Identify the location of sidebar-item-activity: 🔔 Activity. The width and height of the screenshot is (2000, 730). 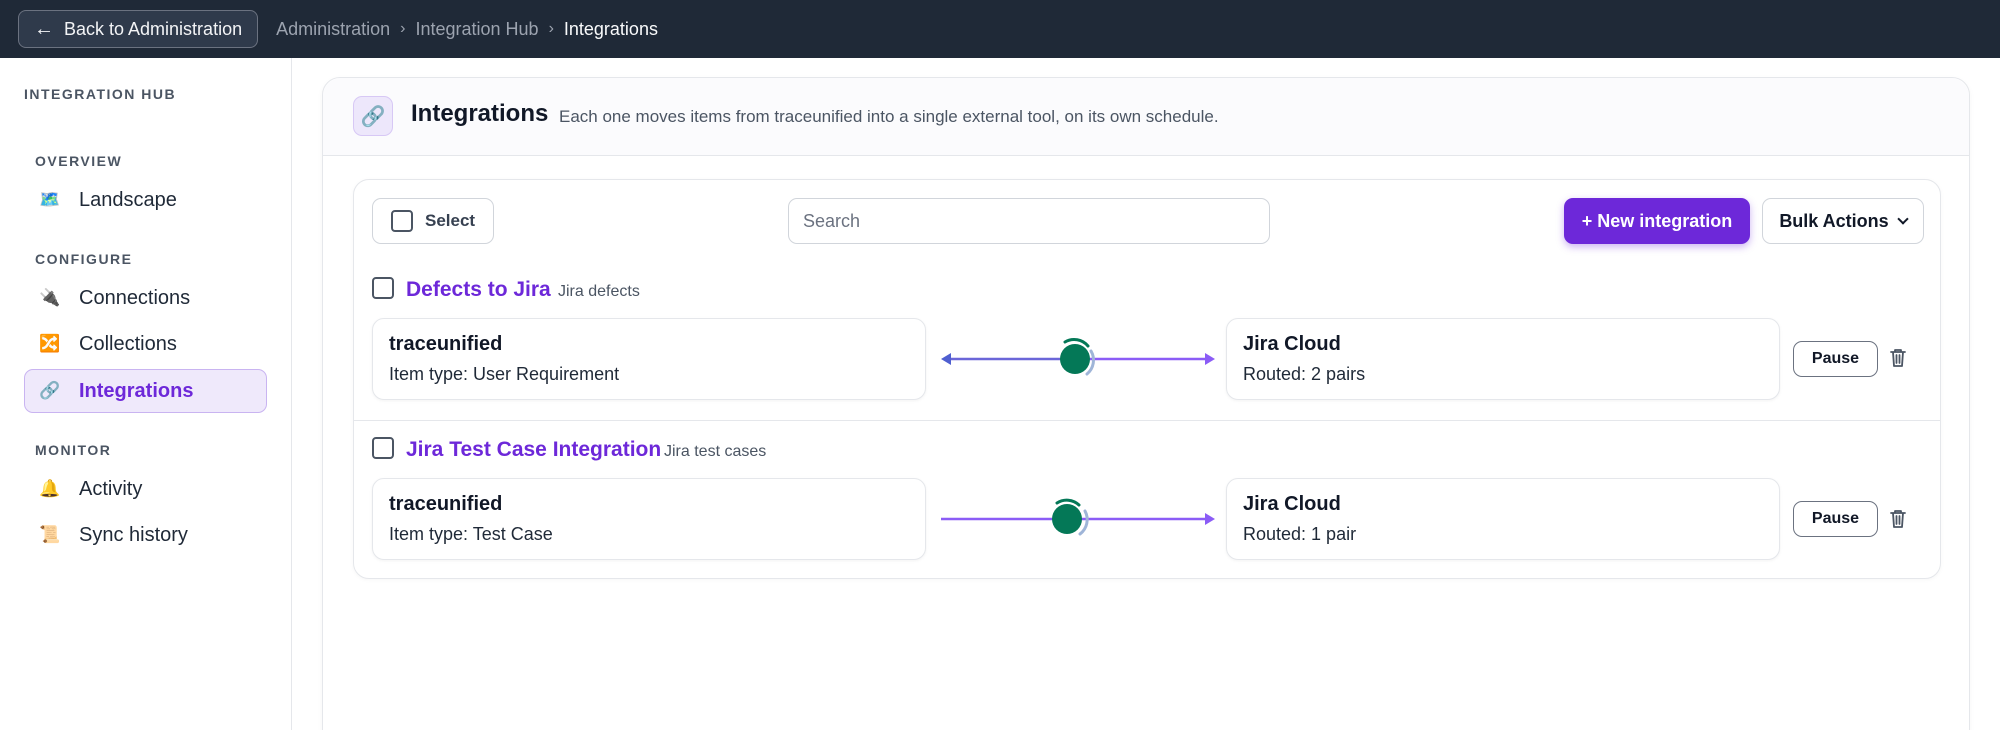
(145, 489).